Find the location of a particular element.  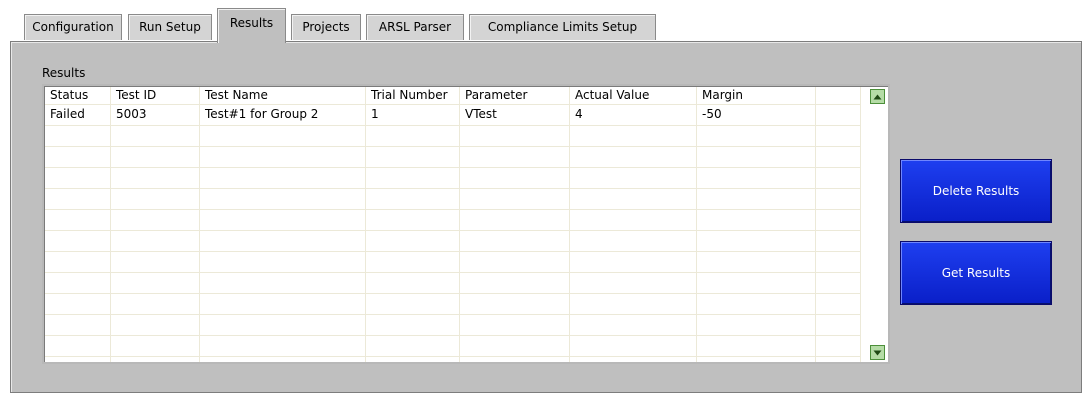

tab-projects: Projects is located at coordinates (326, 27).